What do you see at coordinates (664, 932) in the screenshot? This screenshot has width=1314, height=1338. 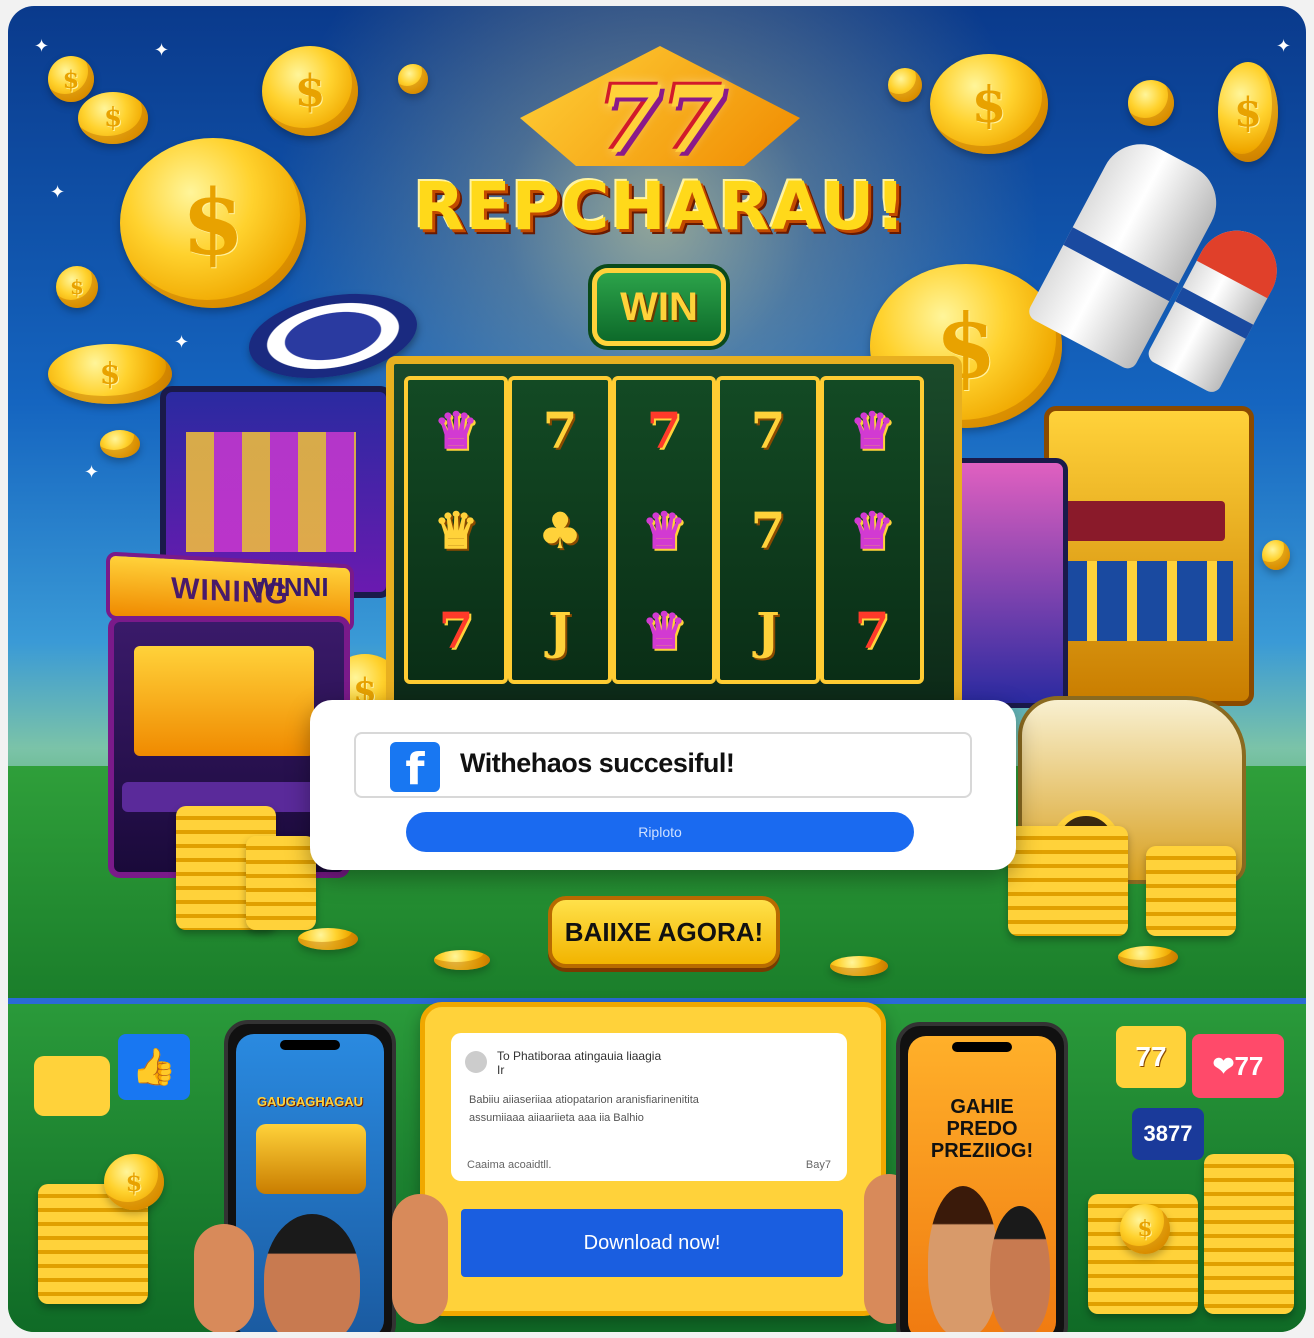 I see `download-now-button: BAIIXE AGORA!` at bounding box center [664, 932].